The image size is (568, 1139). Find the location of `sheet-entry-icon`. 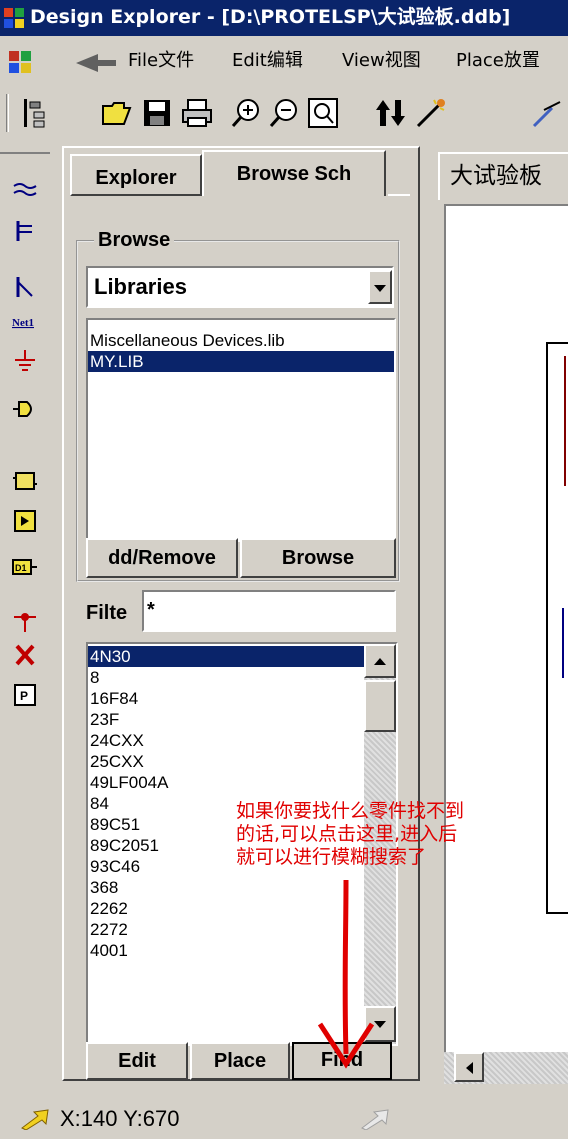

sheet-entry-icon is located at coordinates (25, 521).